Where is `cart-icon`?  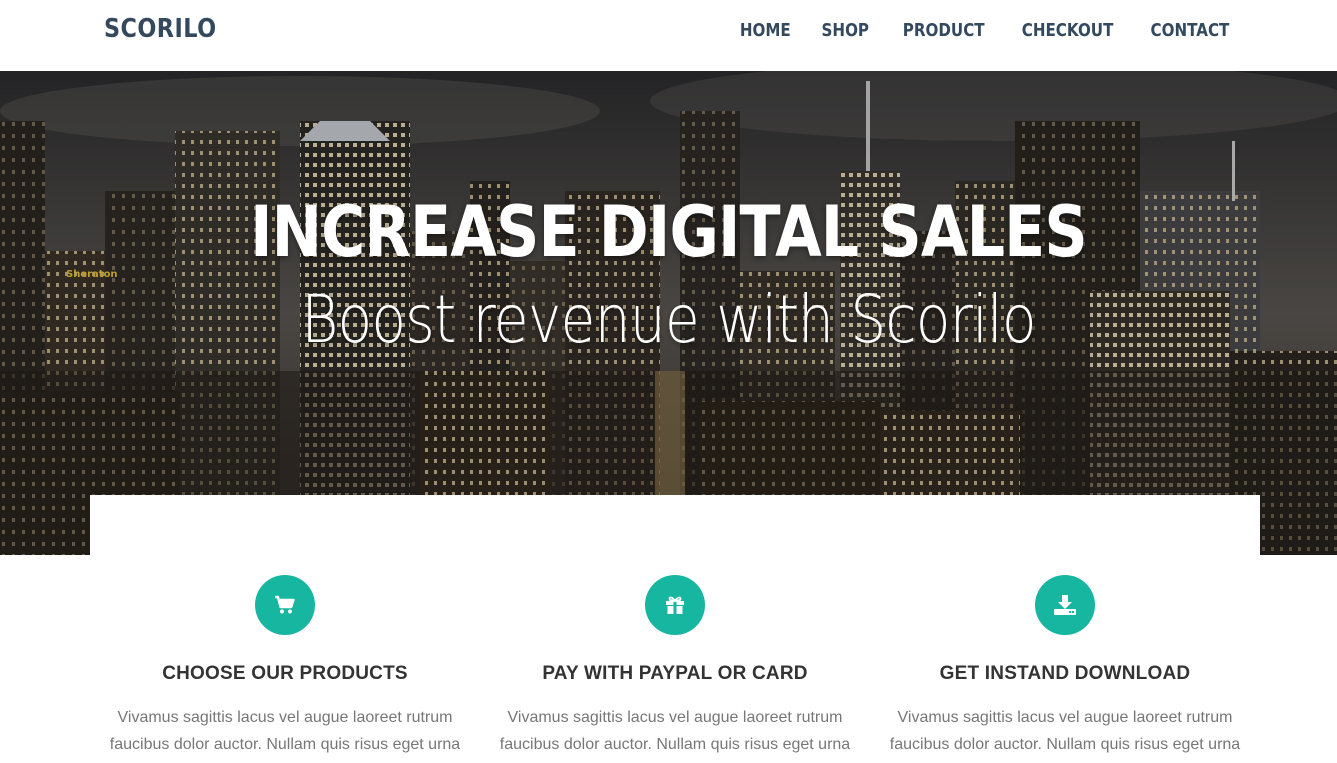 cart-icon is located at coordinates (285, 604).